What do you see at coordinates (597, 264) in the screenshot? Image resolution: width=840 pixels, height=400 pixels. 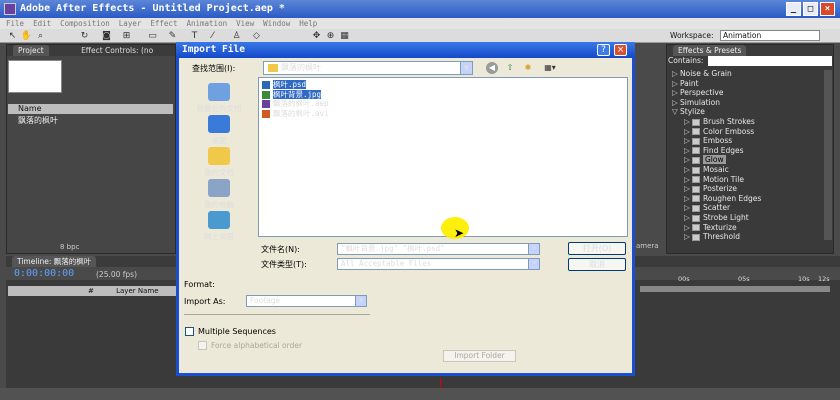 I see `cancel-button: 取消` at bounding box center [597, 264].